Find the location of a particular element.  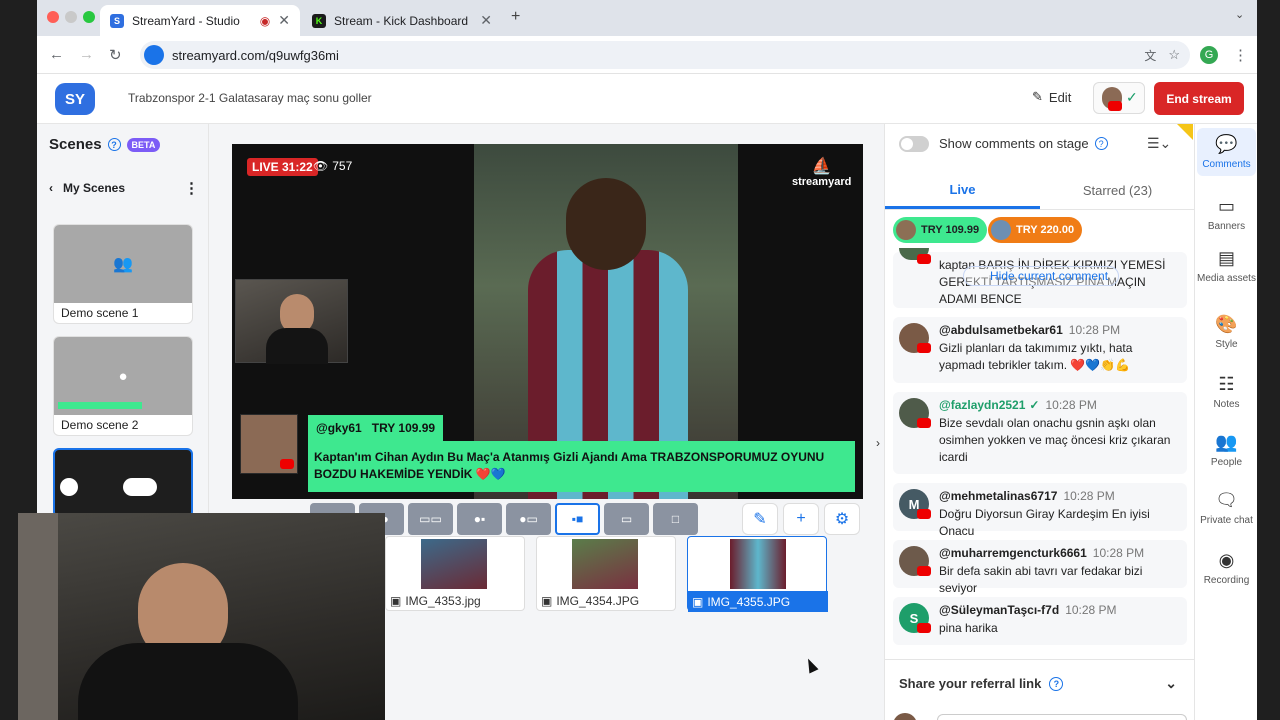

referral-label: Share your referral link is located at coordinates (970, 683).